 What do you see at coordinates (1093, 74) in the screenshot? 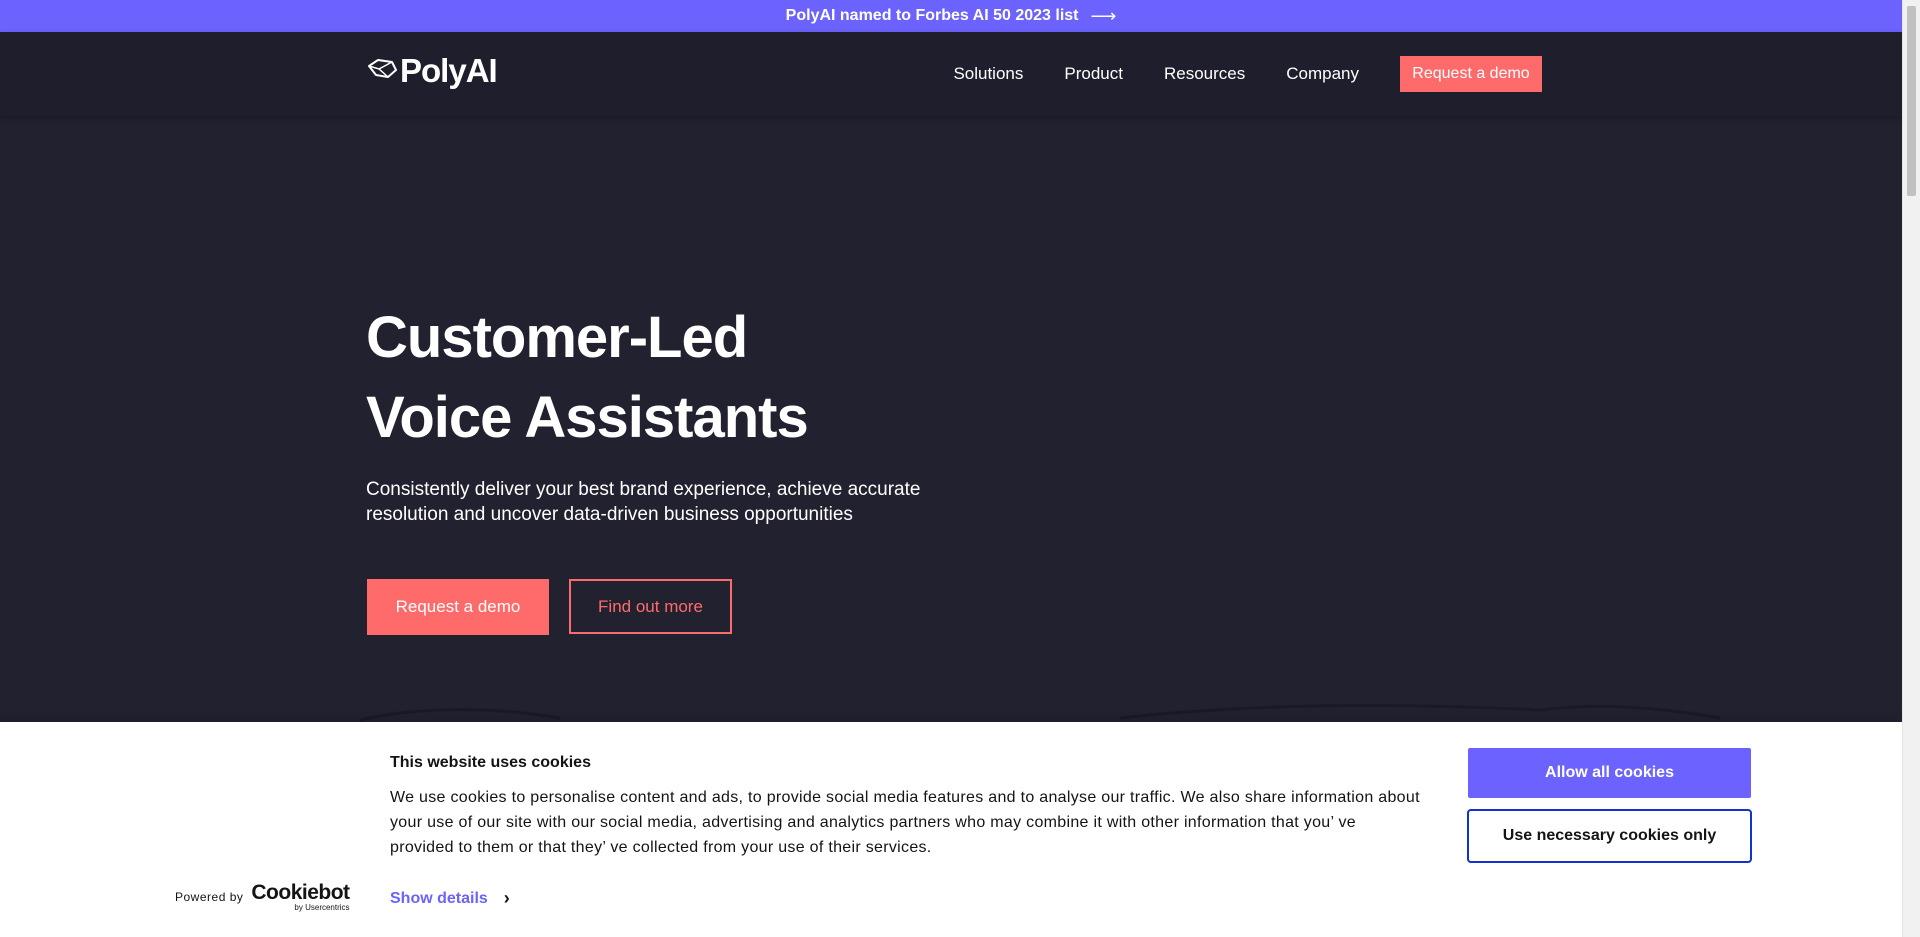
I see `nav-product: Product` at bounding box center [1093, 74].